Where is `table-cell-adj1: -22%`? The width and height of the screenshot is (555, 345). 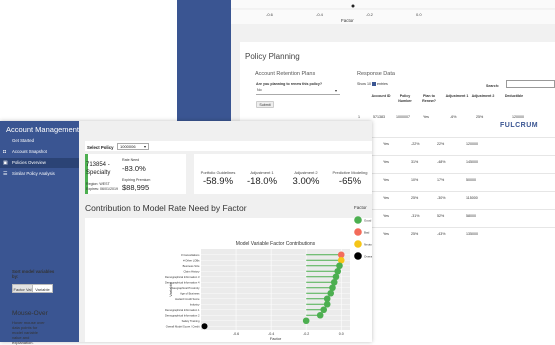
table-cell-adj1: -22% is located at coordinates (415, 144).